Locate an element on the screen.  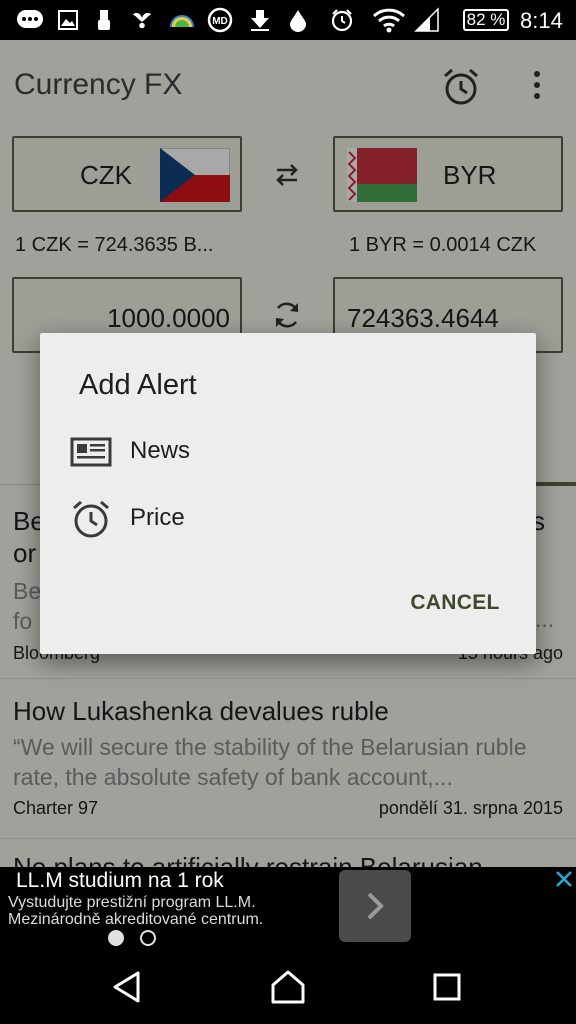
back-icon is located at coordinates (128, 987).